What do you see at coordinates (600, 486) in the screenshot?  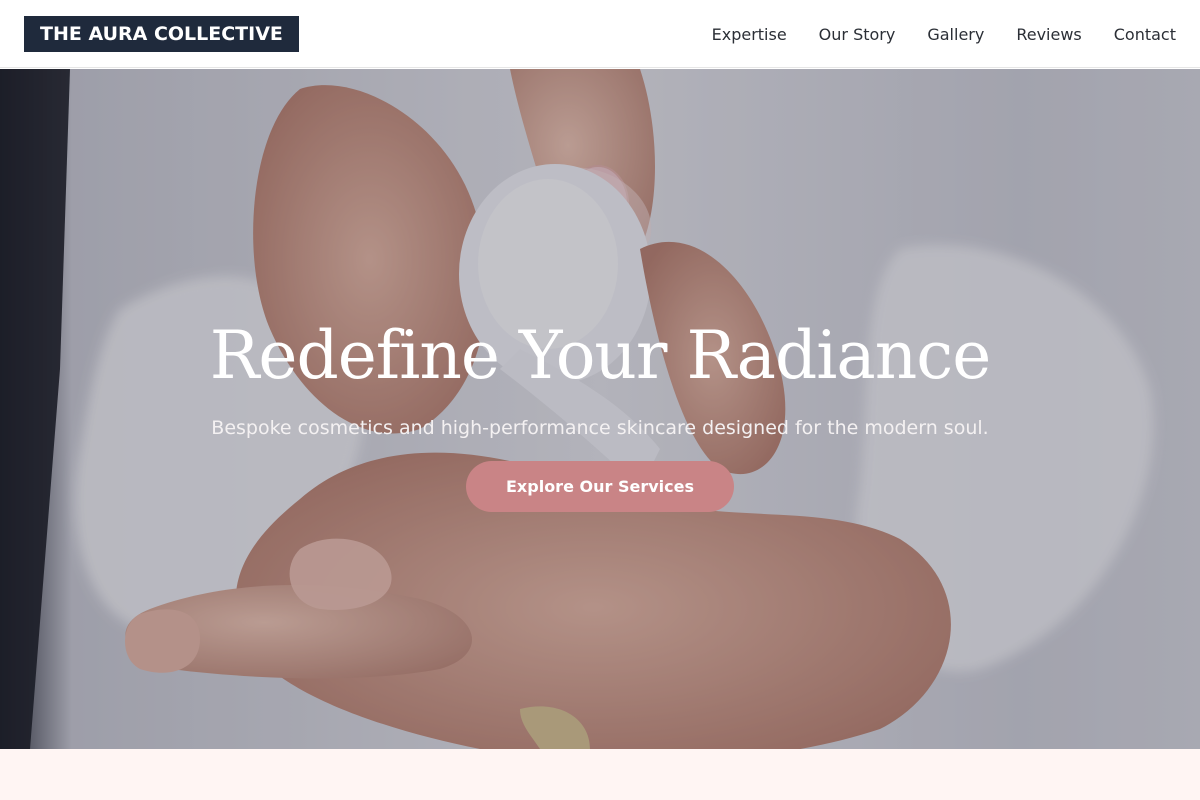 I see `explore-services-button: Explore Our Services` at bounding box center [600, 486].